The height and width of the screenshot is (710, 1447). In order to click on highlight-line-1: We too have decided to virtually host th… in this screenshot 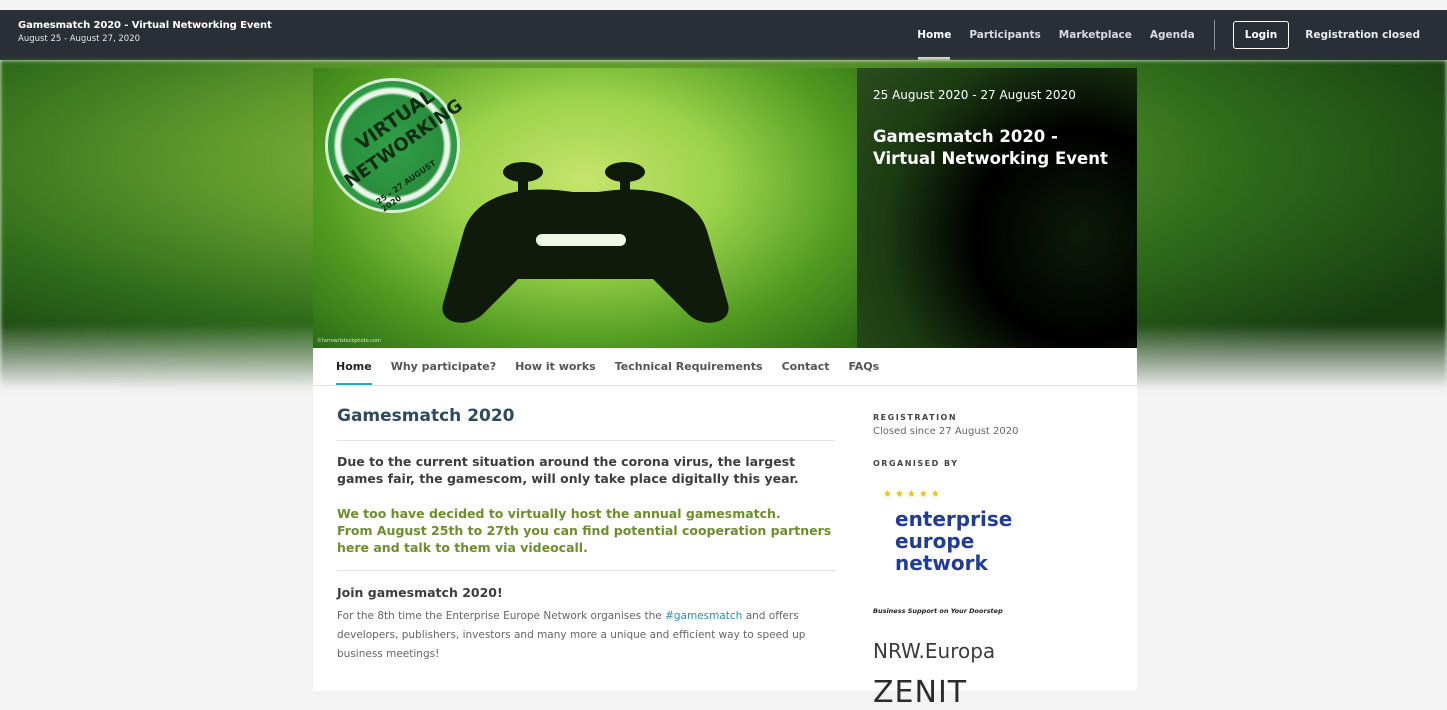, I will do `click(559, 513)`.